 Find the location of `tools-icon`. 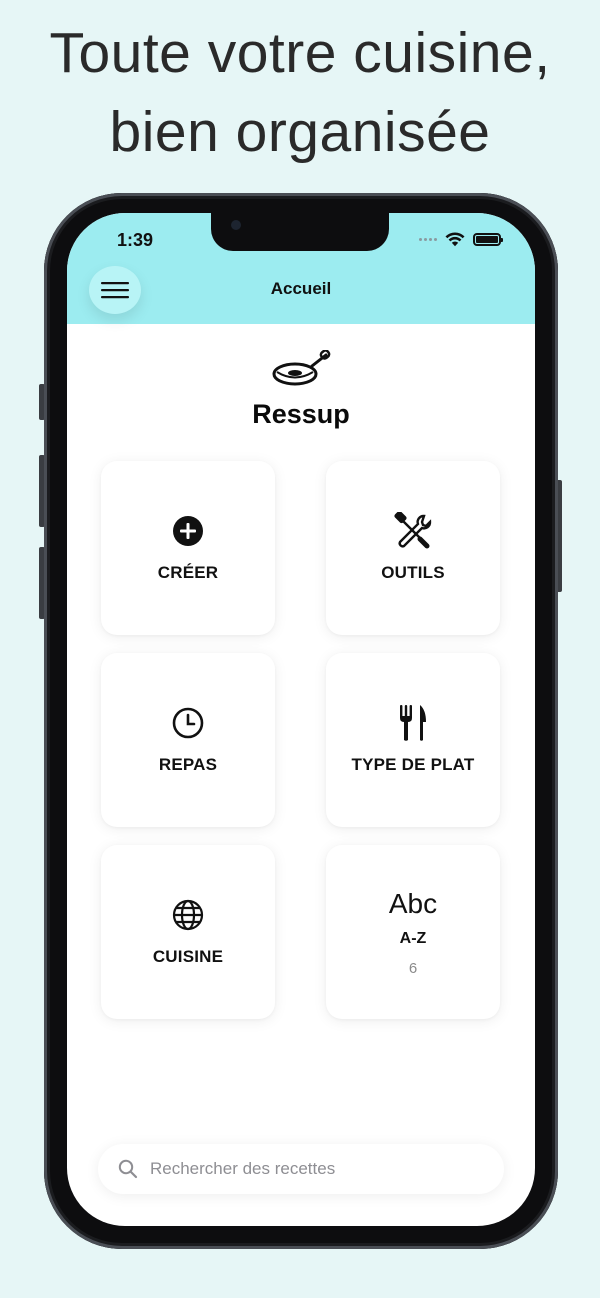

tools-icon is located at coordinates (413, 530).